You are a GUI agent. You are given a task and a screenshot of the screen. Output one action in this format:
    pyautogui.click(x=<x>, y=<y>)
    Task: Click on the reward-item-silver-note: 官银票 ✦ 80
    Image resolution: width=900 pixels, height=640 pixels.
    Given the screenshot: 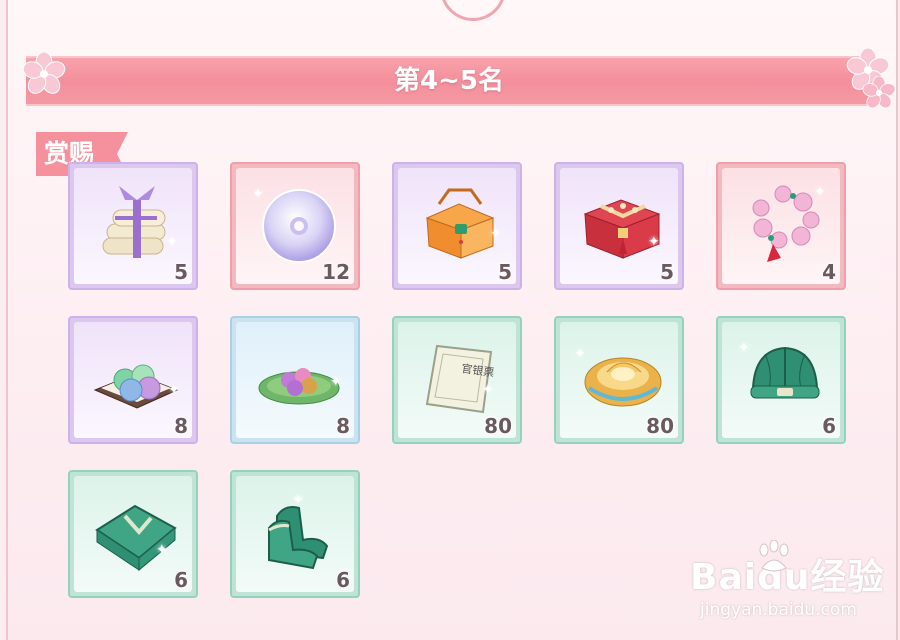 What is the action you would take?
    pyautogui.click(x=457, y=380)
    